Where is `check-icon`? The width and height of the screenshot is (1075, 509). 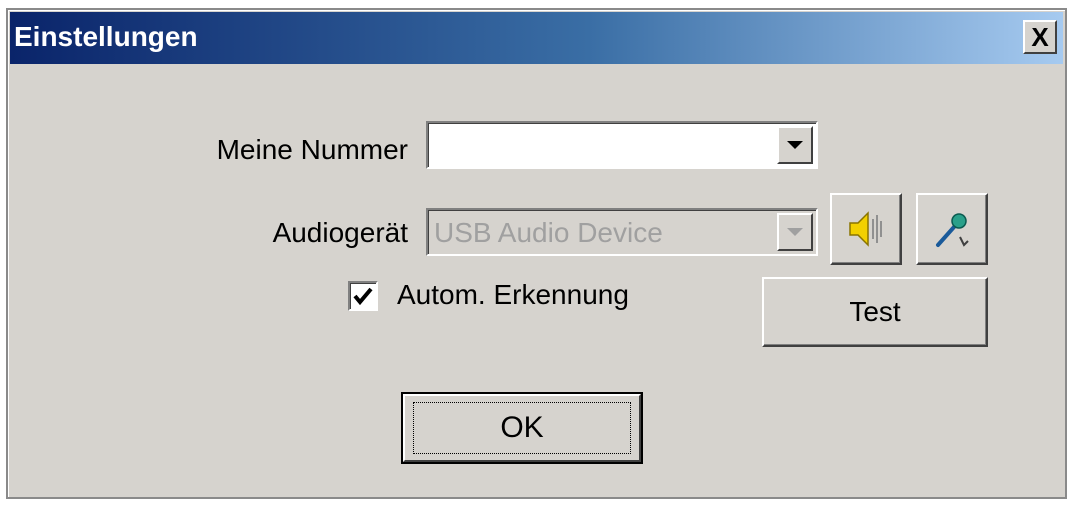 check-icon is located at coordinates (363, 296).